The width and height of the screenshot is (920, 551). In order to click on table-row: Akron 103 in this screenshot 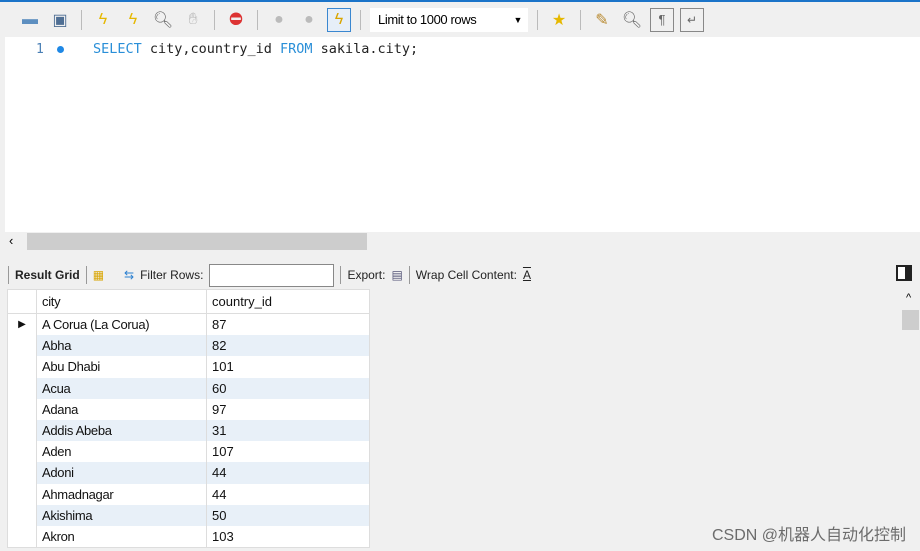, I will do `click(188, 536)`.